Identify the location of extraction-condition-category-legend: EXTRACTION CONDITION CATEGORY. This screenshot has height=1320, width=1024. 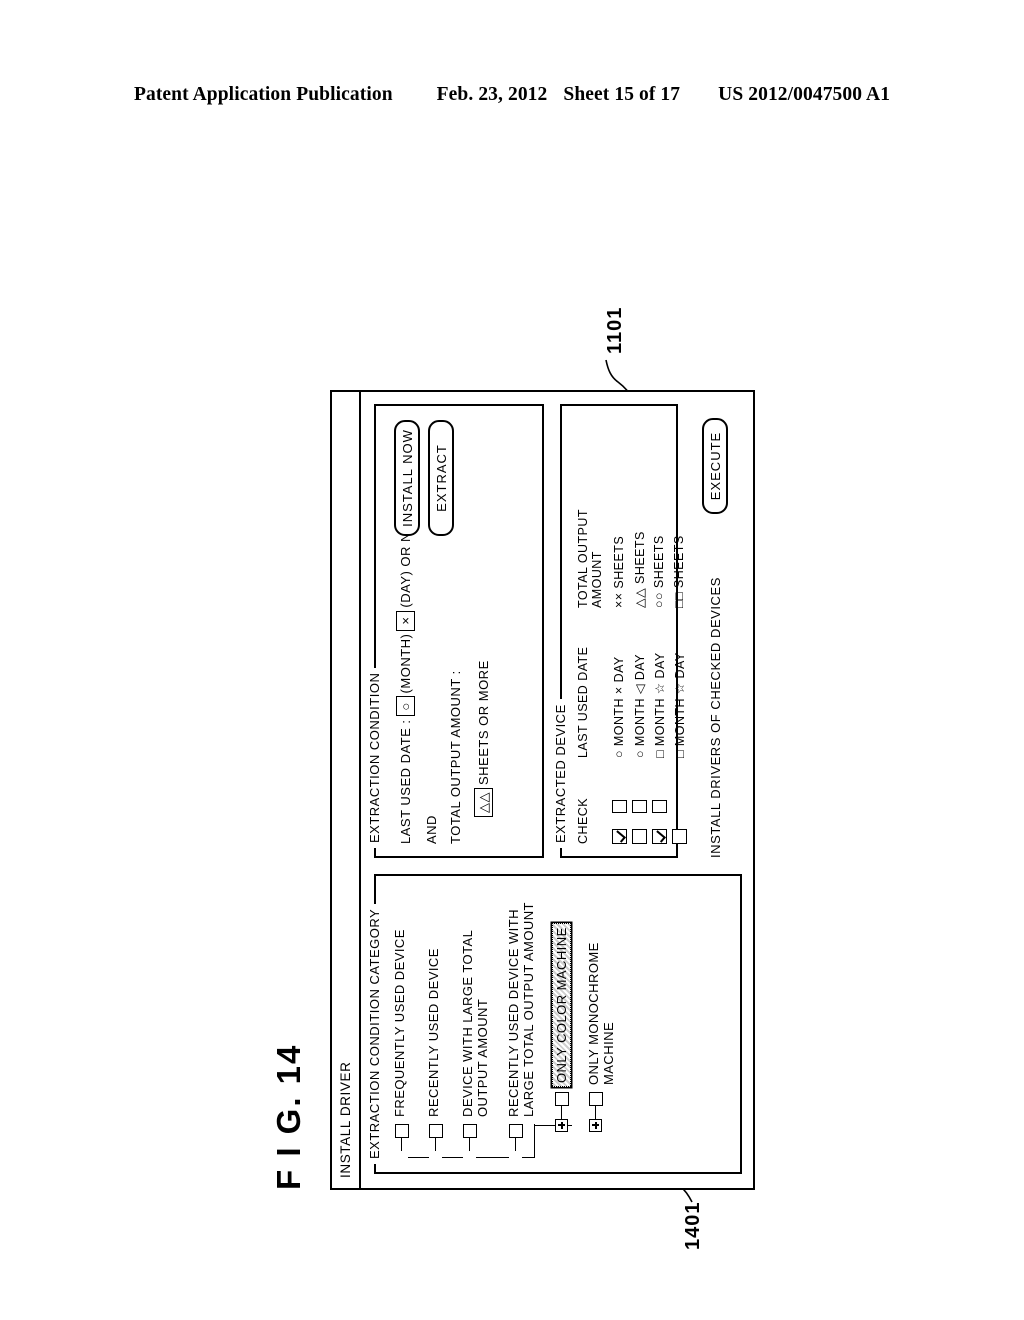
(374, 1033).